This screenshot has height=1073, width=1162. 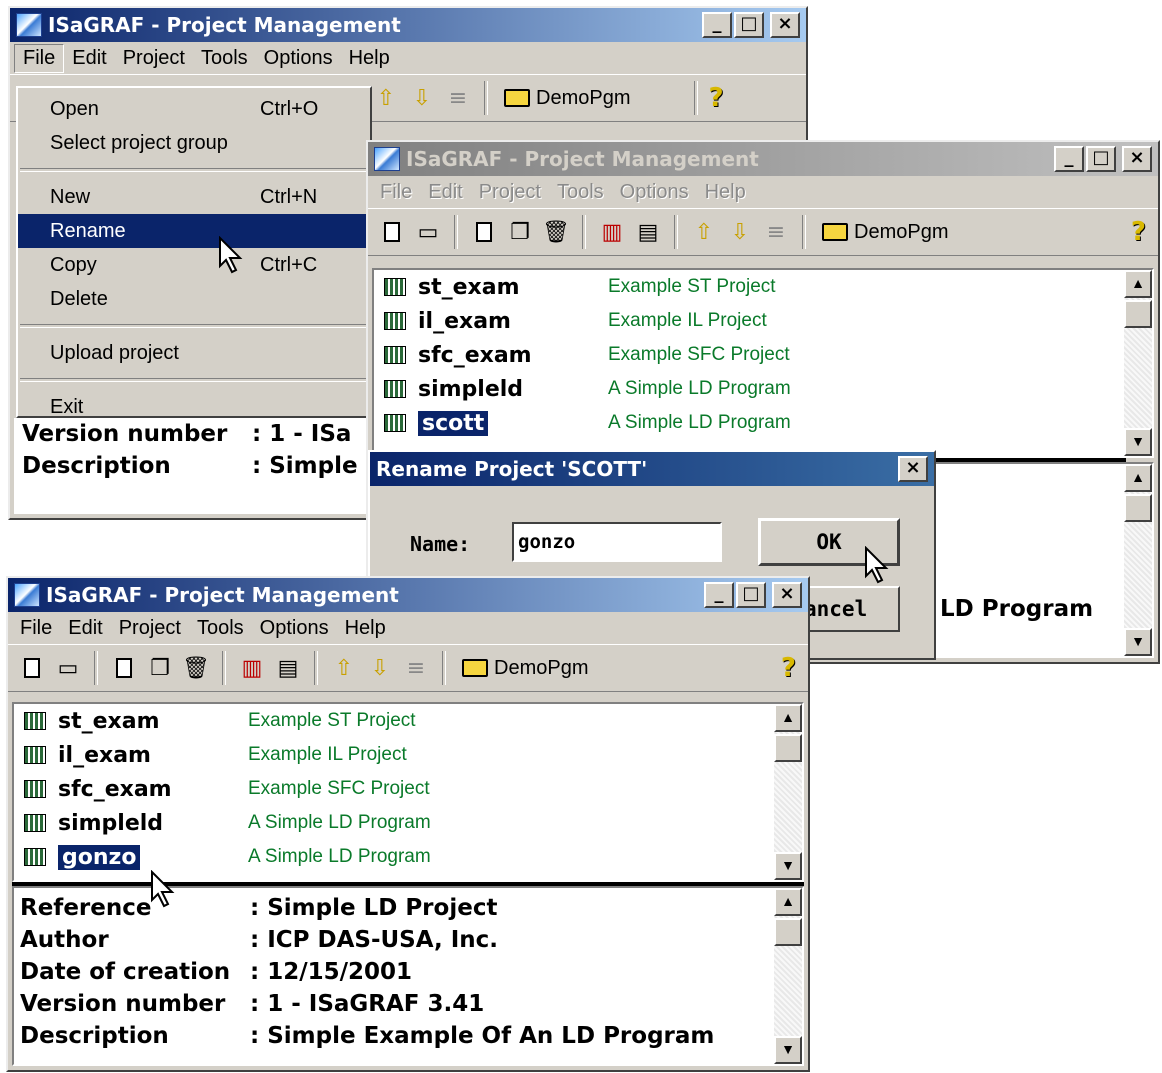 I want to click on window-3-titlebar: ISaGRAF - Project Management _ □ ×, so click(x=408, y=595).